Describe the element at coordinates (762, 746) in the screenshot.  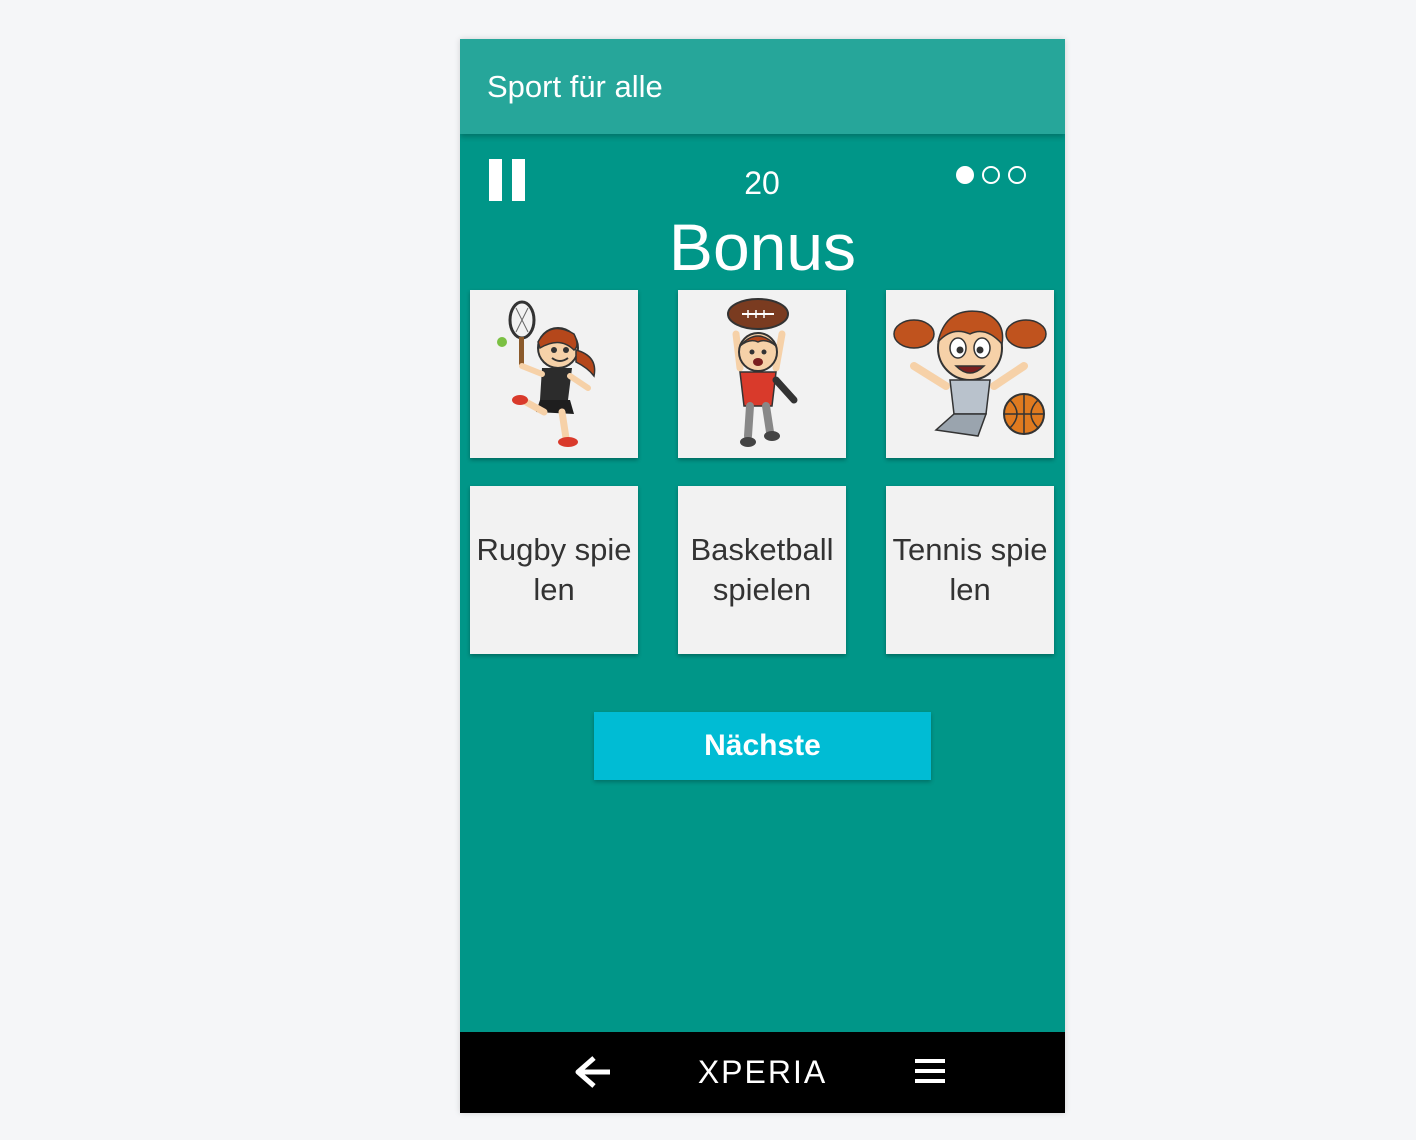
I see `next-button: Nächste` at that location.